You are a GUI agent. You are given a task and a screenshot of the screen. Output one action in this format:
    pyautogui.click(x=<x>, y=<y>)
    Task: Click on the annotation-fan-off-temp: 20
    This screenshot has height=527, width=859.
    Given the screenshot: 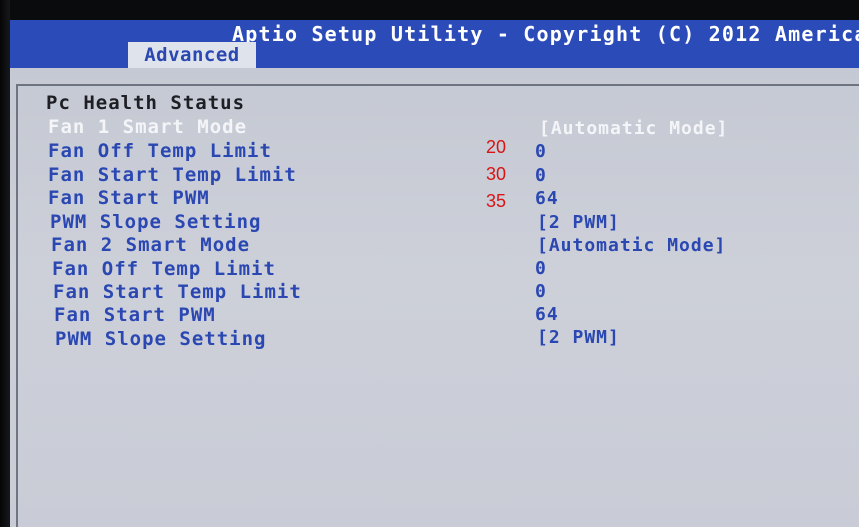 What is the action you would take?
    pyautogui.click(x=496, y=147)
    